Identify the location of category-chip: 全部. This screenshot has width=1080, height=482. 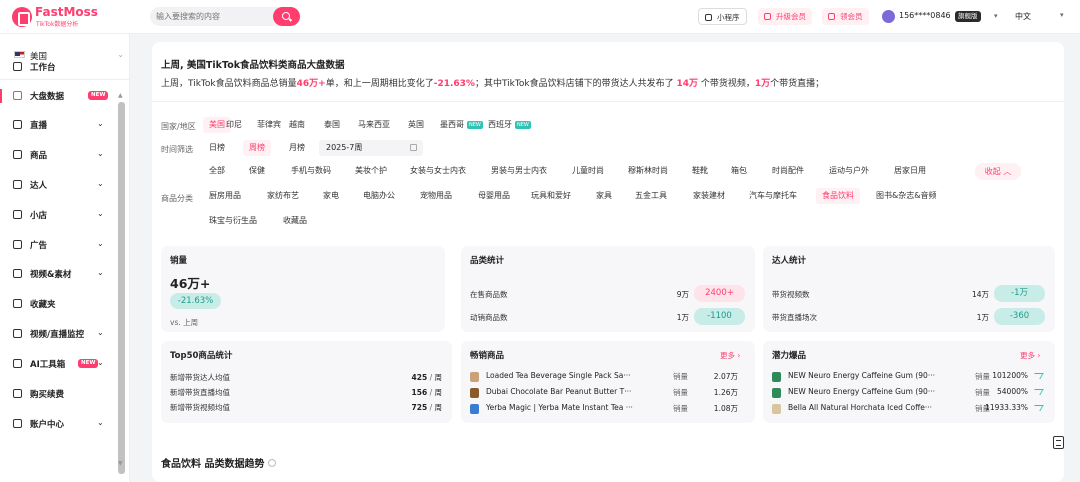
(217, 171).